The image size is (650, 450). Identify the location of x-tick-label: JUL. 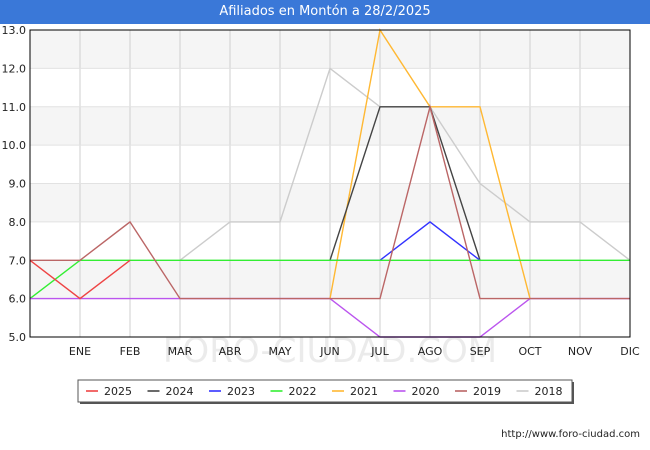
(379, 351).